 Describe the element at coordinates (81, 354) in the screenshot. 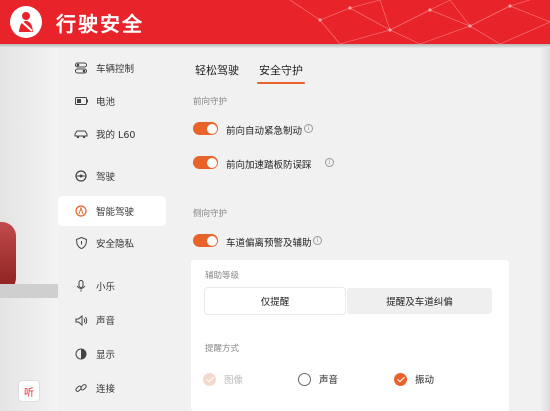

I see `brightness-icon` at that location.